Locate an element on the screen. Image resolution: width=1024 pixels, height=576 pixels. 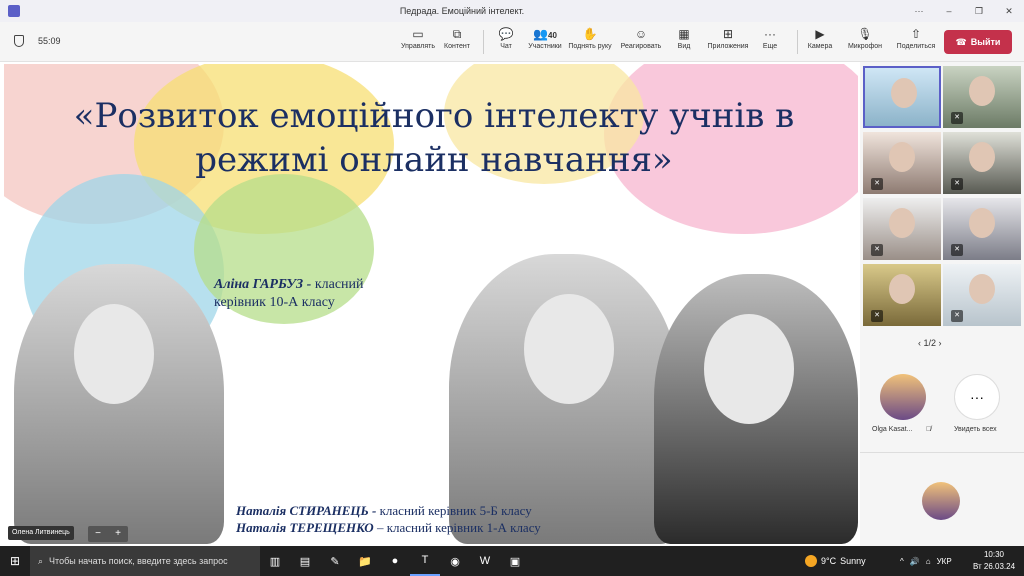
start-button: ⊞ is located at coordinates (15, 561).